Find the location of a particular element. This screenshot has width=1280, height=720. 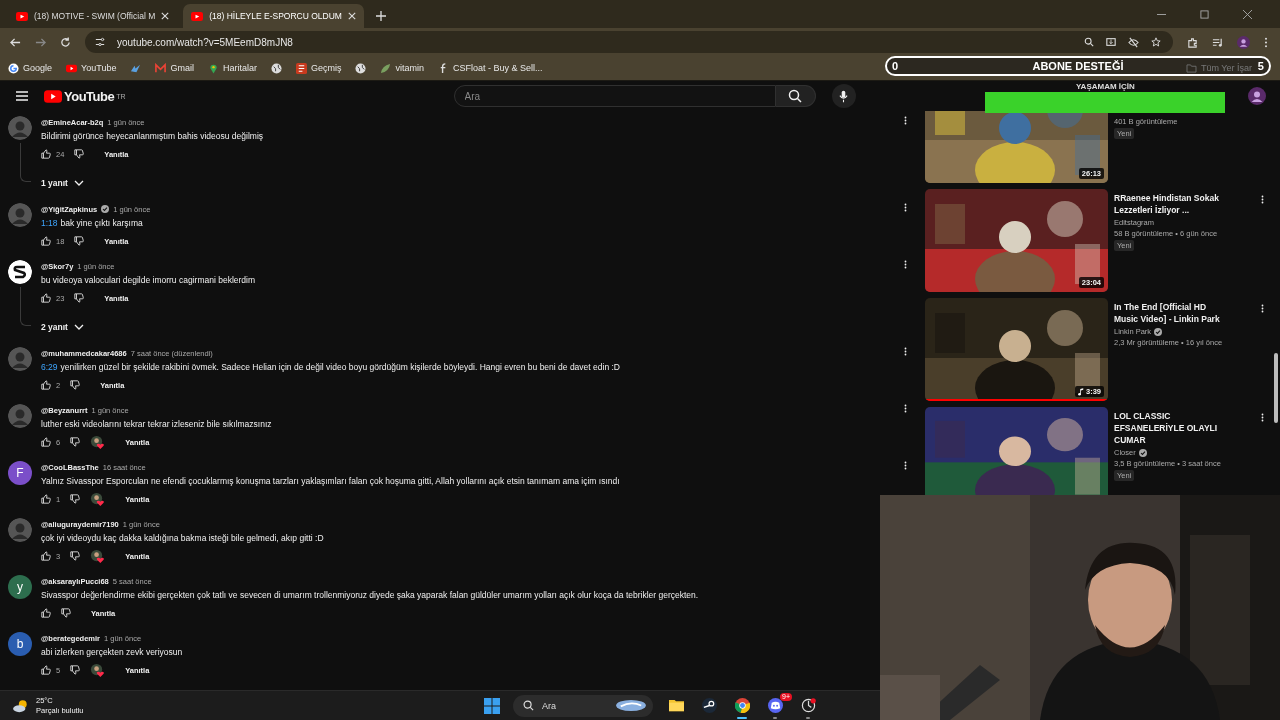

user-avatar: y is located at coordinates (20, 587).